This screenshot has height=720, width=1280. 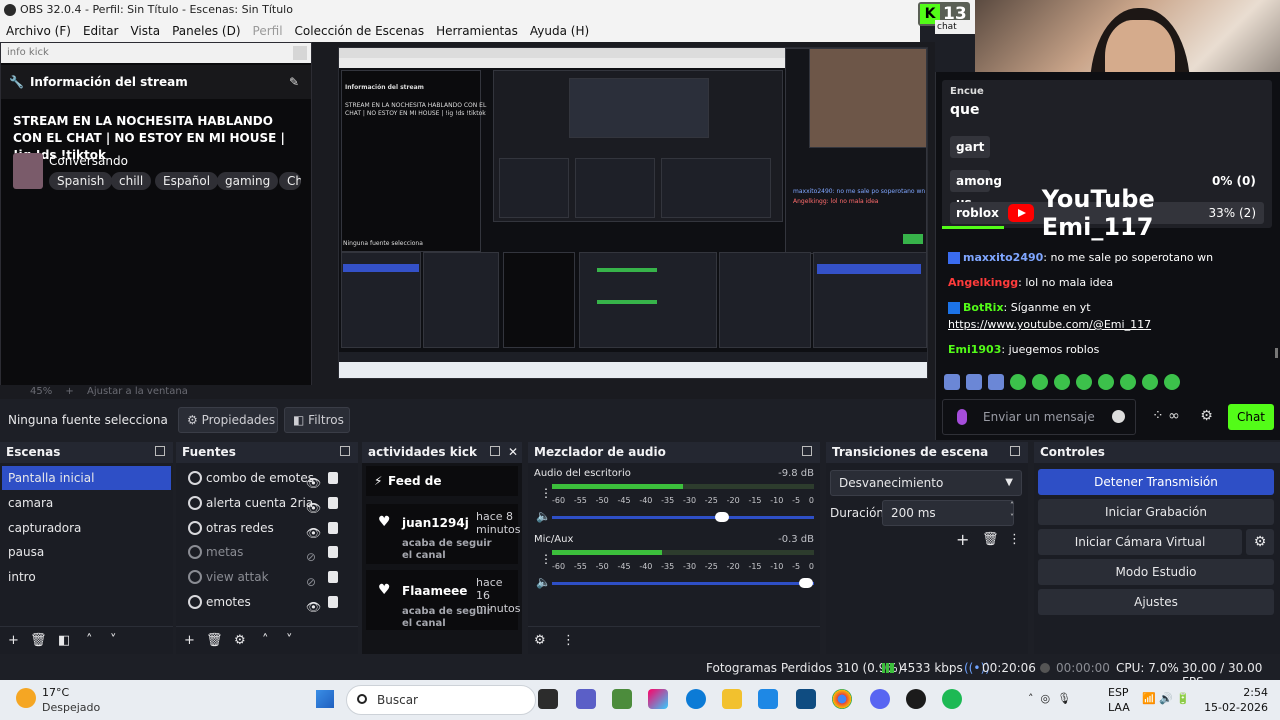 What do you see at coordinates (64, 640) in the screenshot?
I see `filter-icon: ◧` at bounding box center [64, 640].